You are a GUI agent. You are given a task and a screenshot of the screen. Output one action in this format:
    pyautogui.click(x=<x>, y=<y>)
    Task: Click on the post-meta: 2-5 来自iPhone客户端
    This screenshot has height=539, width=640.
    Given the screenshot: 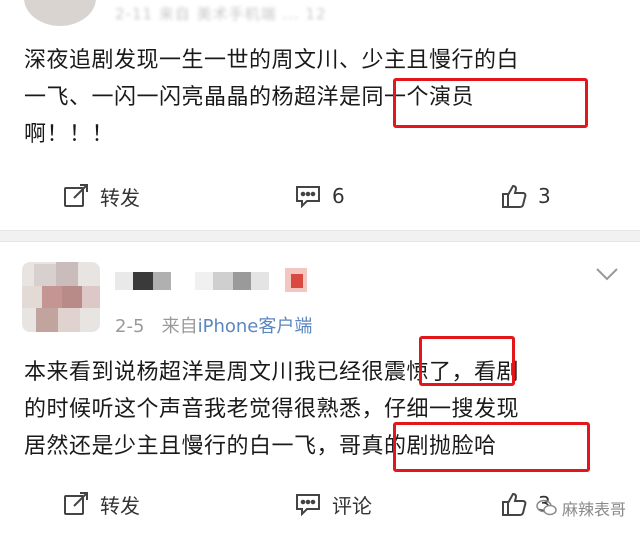 What is the action you would take?
    pyautogui.click(x=213, y=325)
    